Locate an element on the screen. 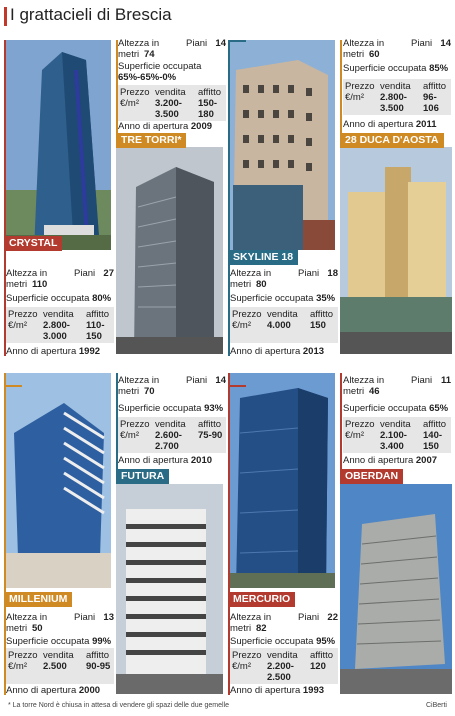 This screenshot has width=455, height=716. value-superficie: 80% is located at coordinates (102, 298).